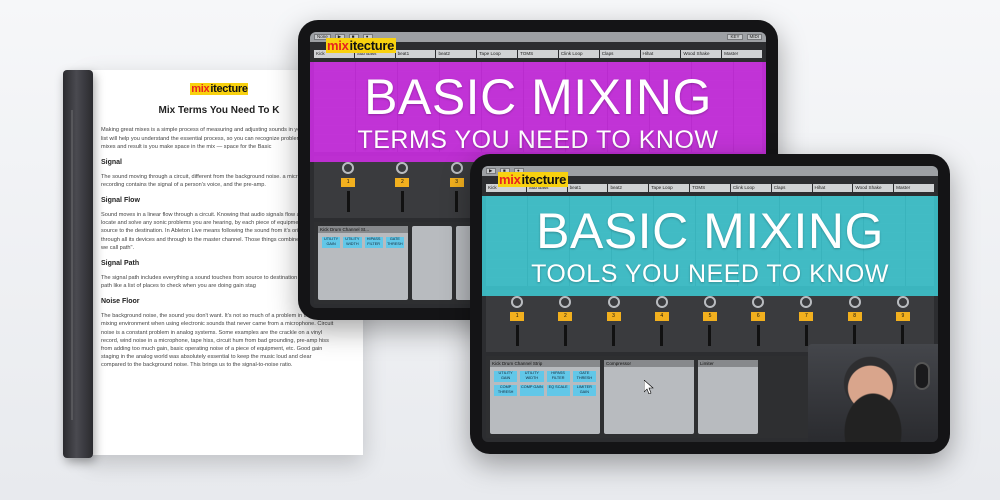 This screenshot has width=1000, height=500. Describe the element at coordinates (854, 316) in the screenshot. I see `track-activator: 8` at that location.